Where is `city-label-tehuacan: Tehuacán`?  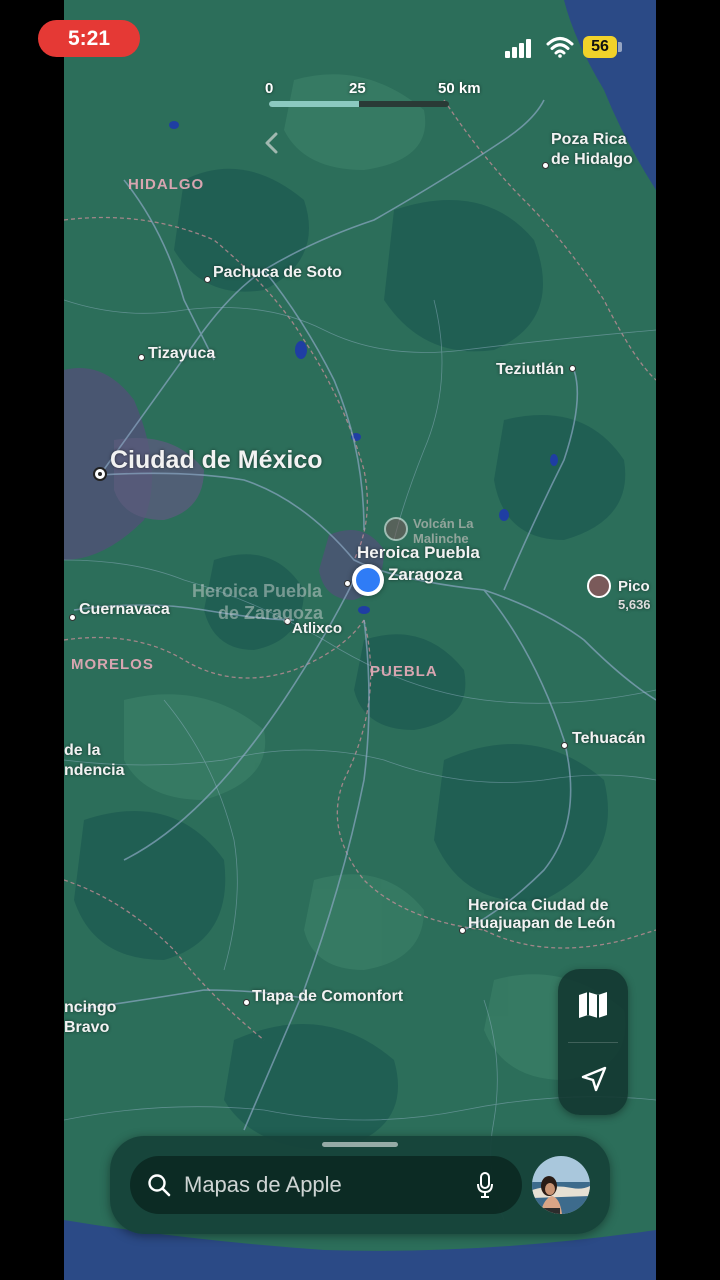 city-label-tehuacan: Tehuacán is located at coordinates (609, 739).